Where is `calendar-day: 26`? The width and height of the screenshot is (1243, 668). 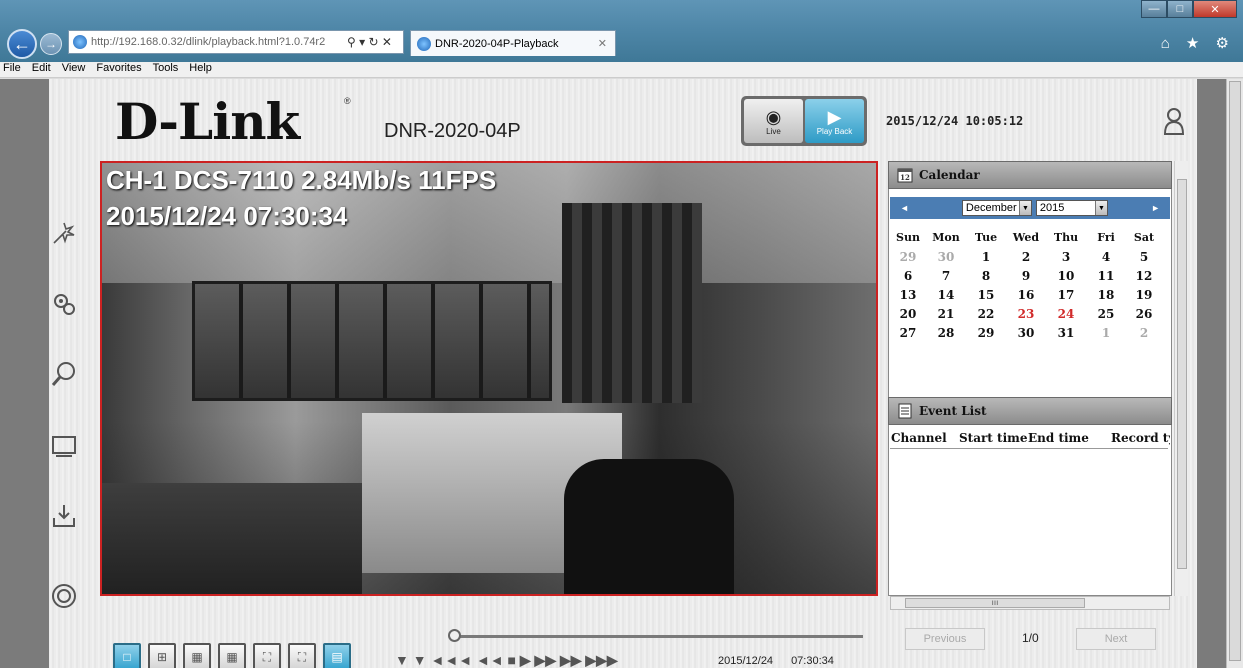
calendar-day: 26 is located at coordinates (1144, 314).